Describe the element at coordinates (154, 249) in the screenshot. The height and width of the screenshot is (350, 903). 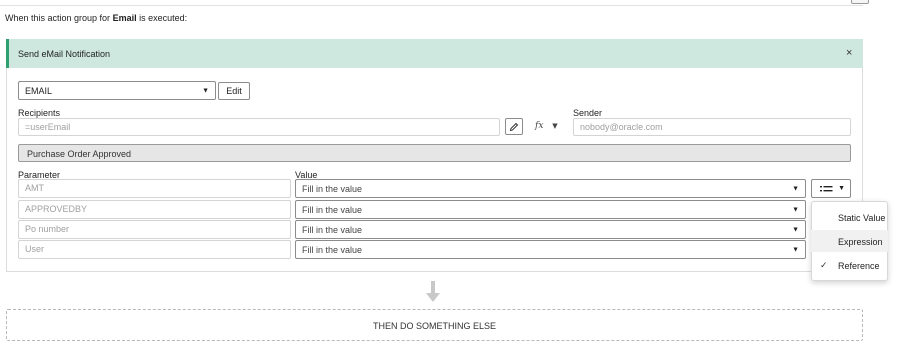
I see `parameter-field-user: User` at that location.